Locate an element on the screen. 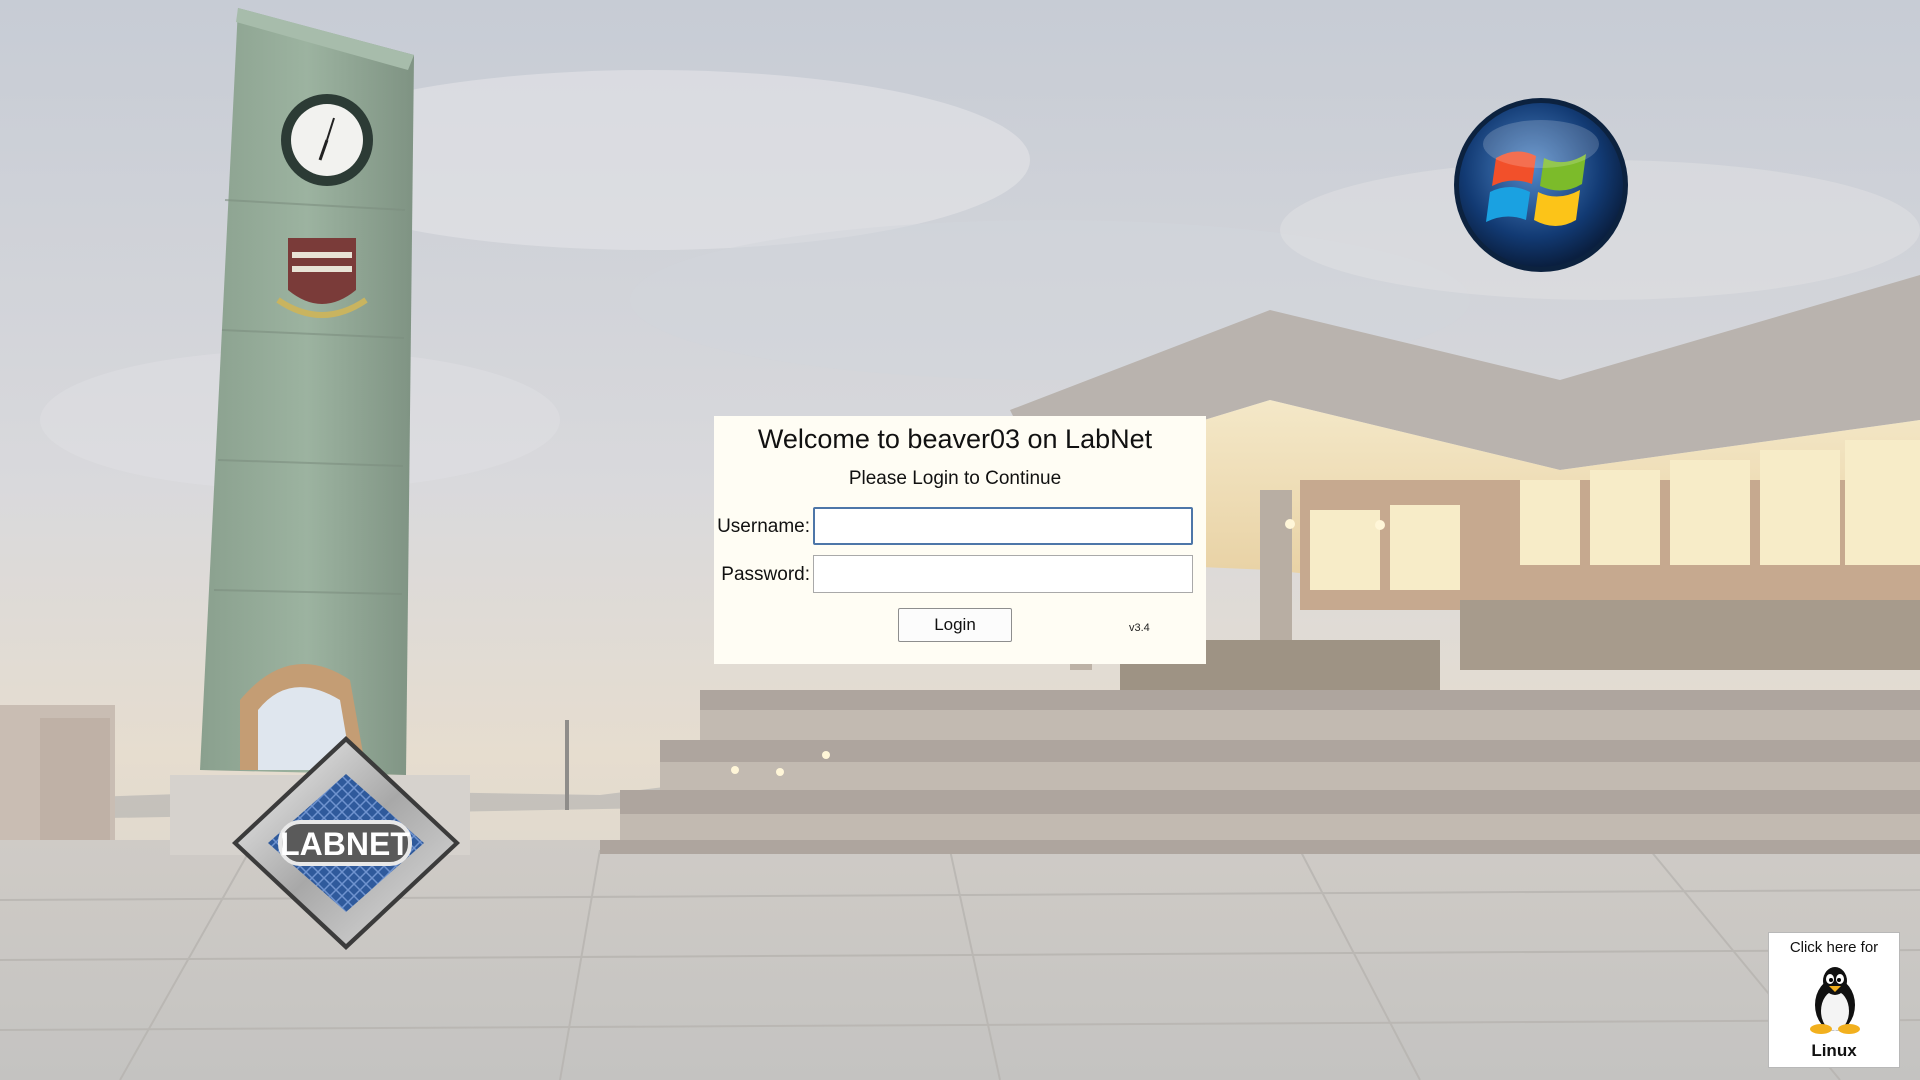  windows-logo-icon is located at coordinates (1541, 185).